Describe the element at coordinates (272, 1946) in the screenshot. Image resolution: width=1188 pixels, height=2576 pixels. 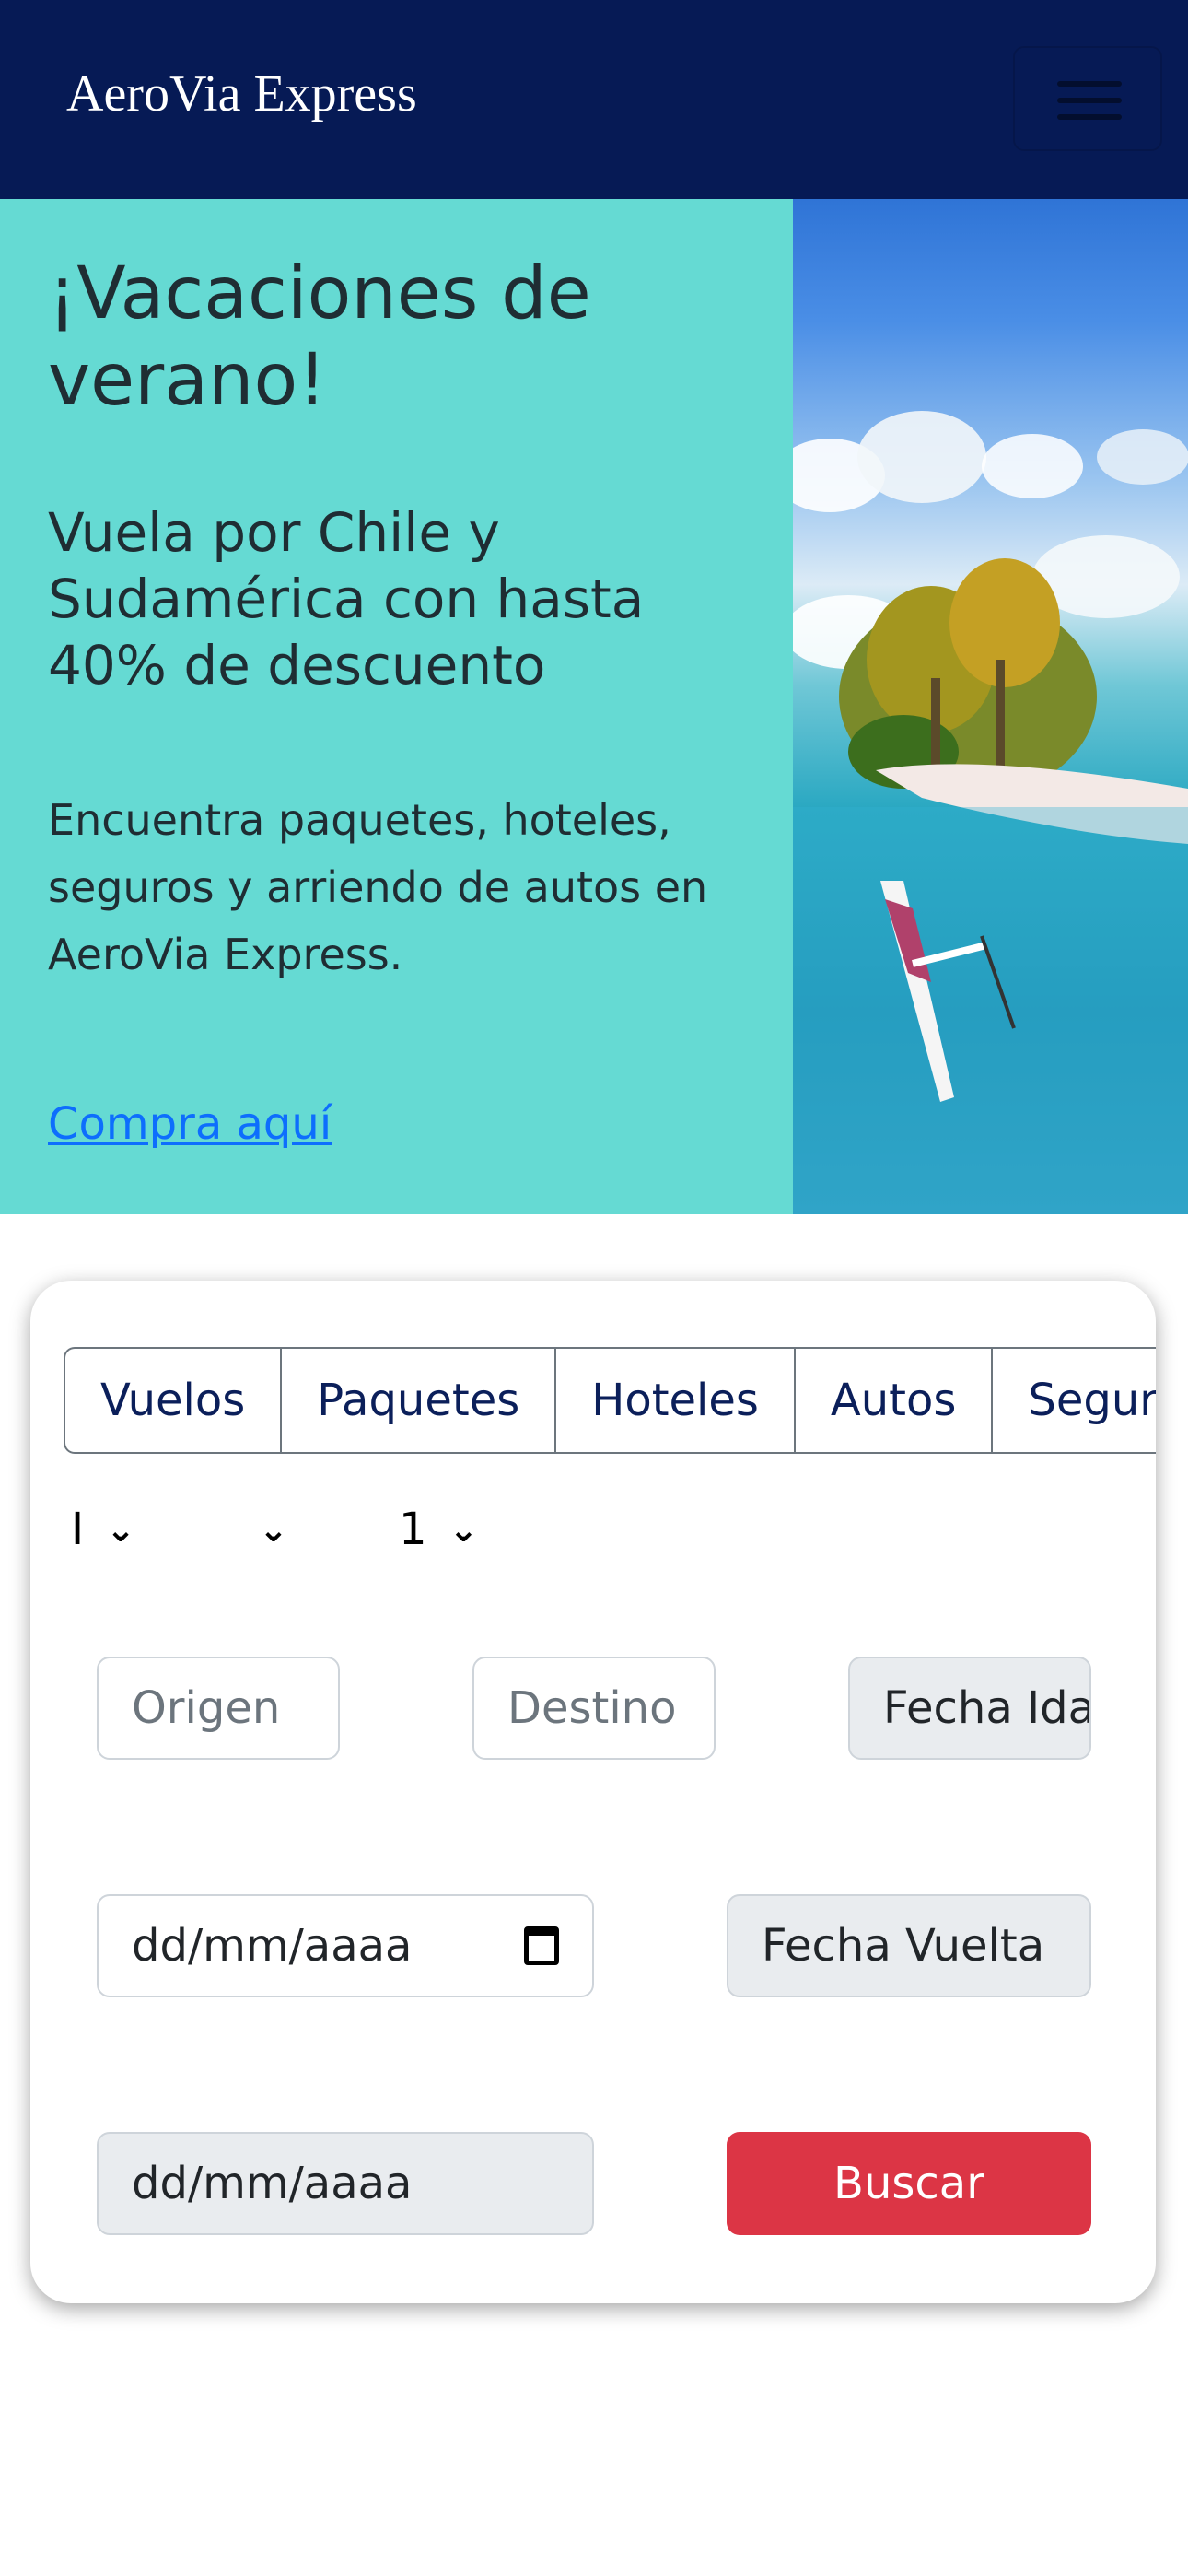
I see `date-out-value: dd/mm/aaaa` at that location.